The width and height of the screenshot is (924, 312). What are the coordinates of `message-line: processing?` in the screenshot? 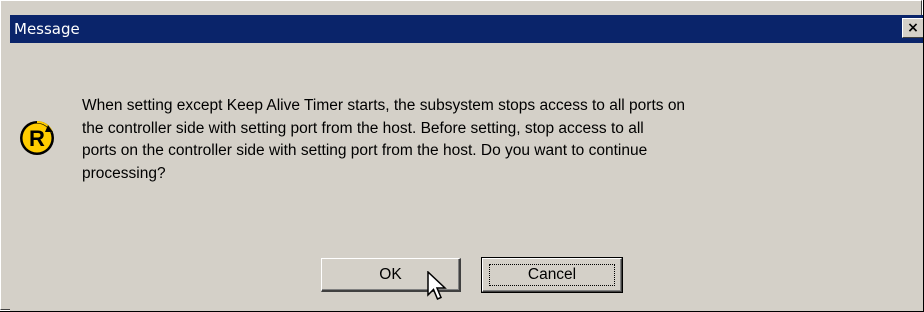 It's located at (124, 173).